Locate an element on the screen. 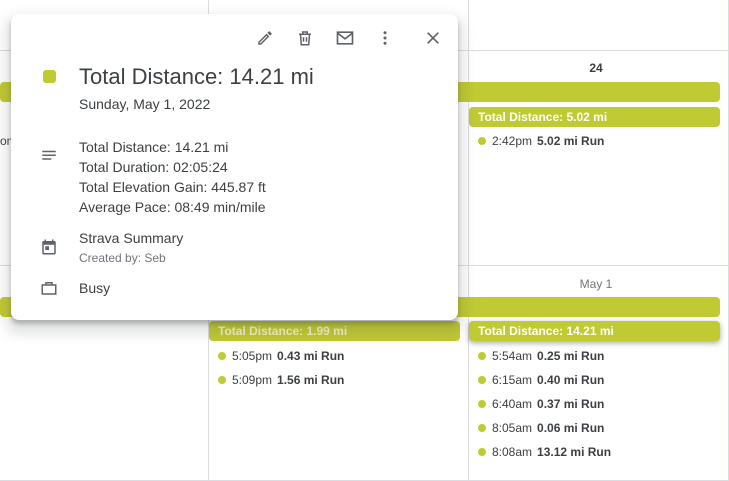 This screenshot has height=481, width=729. event-title: 0.37 mi Run is located at coordinates (571, 404).